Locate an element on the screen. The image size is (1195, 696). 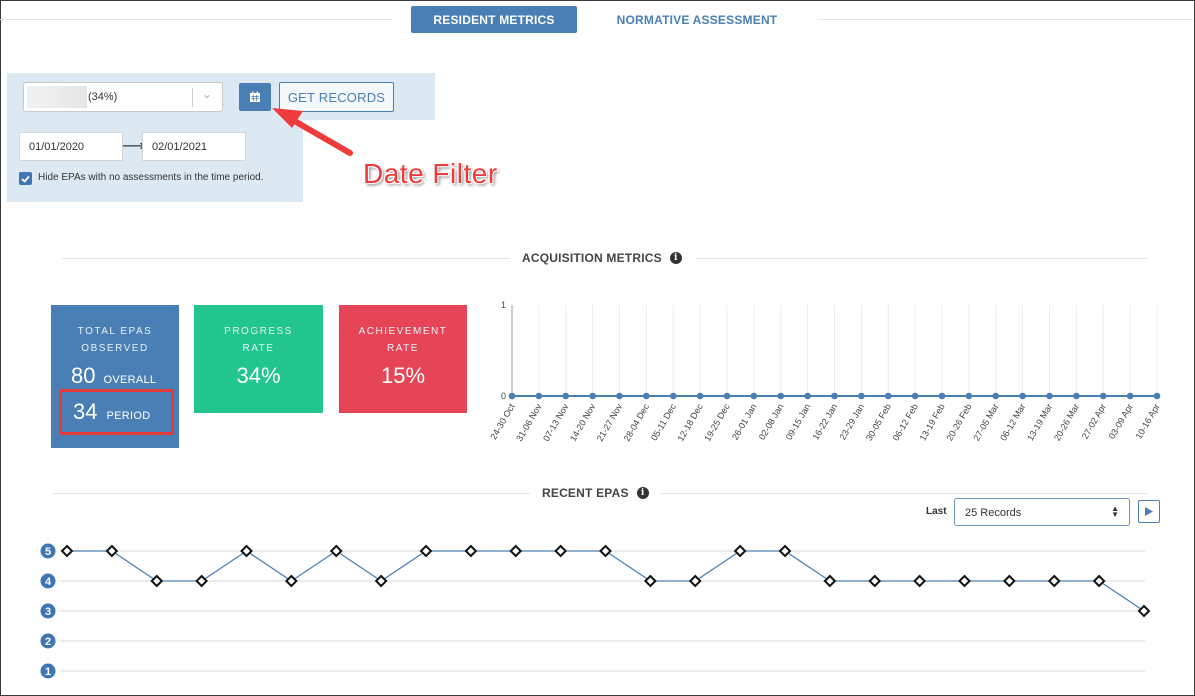
y-tick-label: 3 is located at coordinates (48, 612).